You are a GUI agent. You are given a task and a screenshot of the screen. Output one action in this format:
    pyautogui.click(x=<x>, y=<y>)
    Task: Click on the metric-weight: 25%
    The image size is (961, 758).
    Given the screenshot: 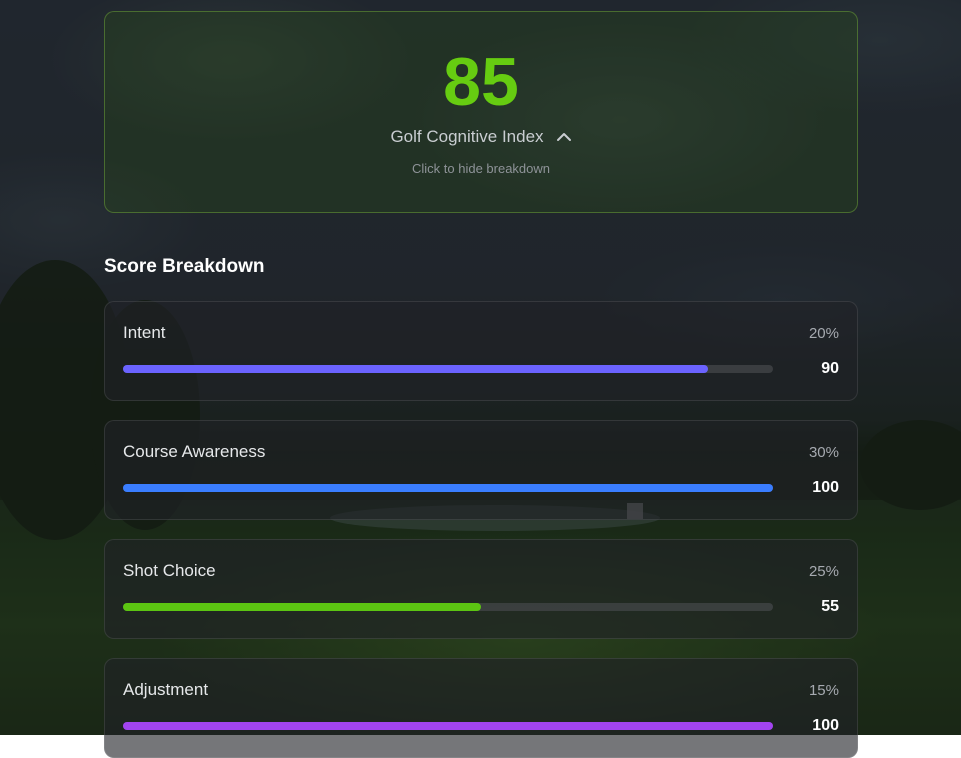 What is the action you would take?
    pyautogui.click(x=823, y=571)
    